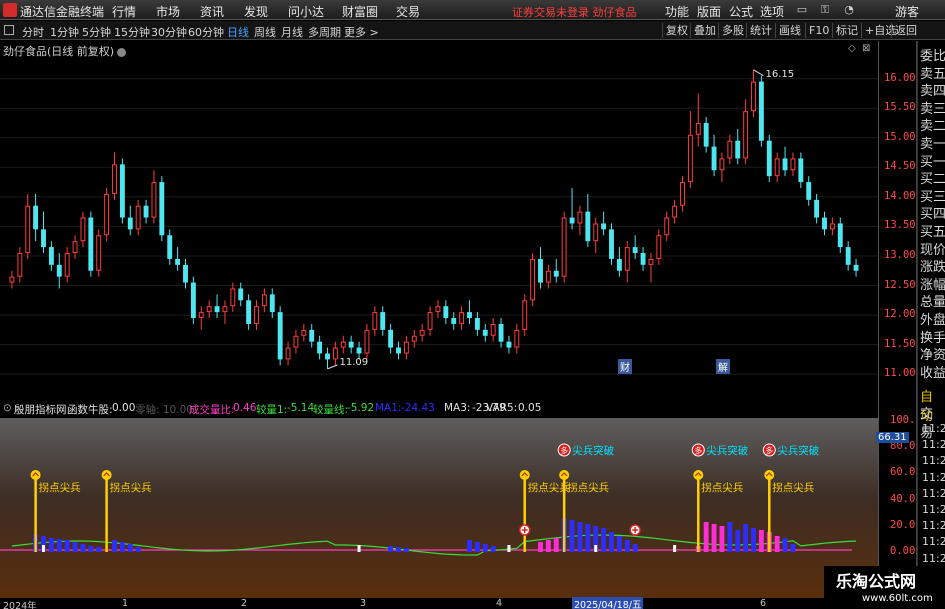  Describe the element at coordinates (772, 11) in the screenshot. I see `menu-options: 选项` at that location.